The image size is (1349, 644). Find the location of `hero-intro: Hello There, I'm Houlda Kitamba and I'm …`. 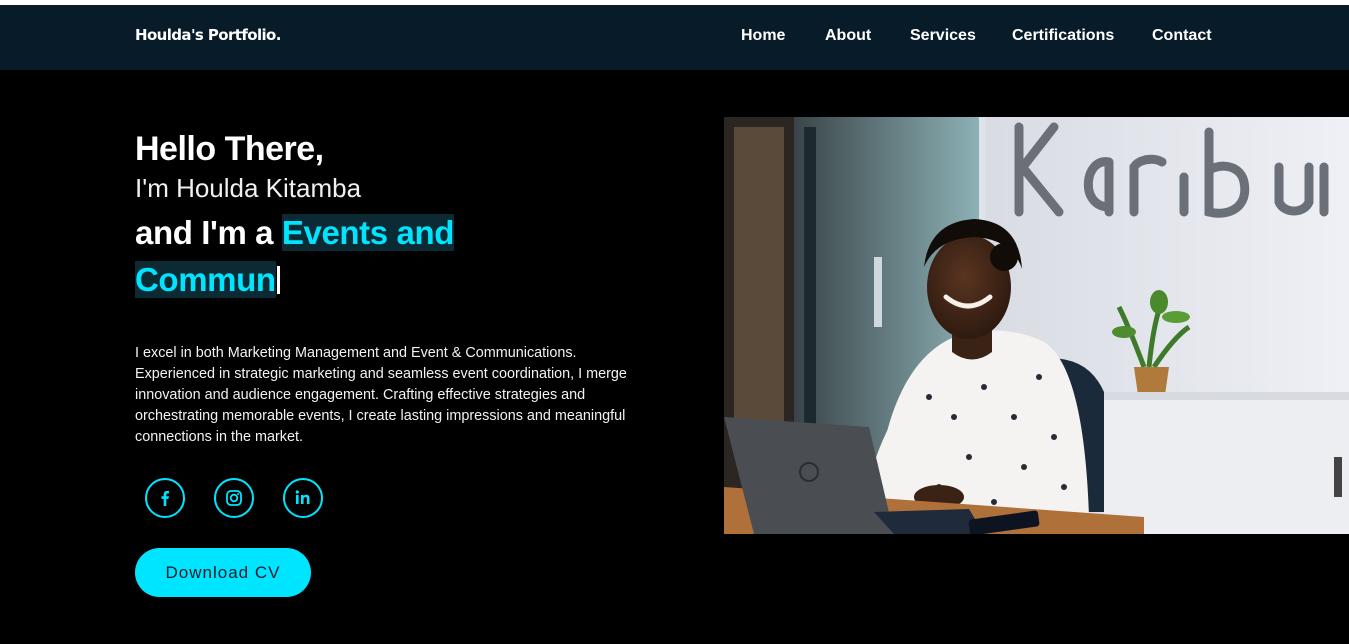

hero-intro: Hello There, I'm Houlda Kitamba and I'm … is located at coordinates (395, 215).